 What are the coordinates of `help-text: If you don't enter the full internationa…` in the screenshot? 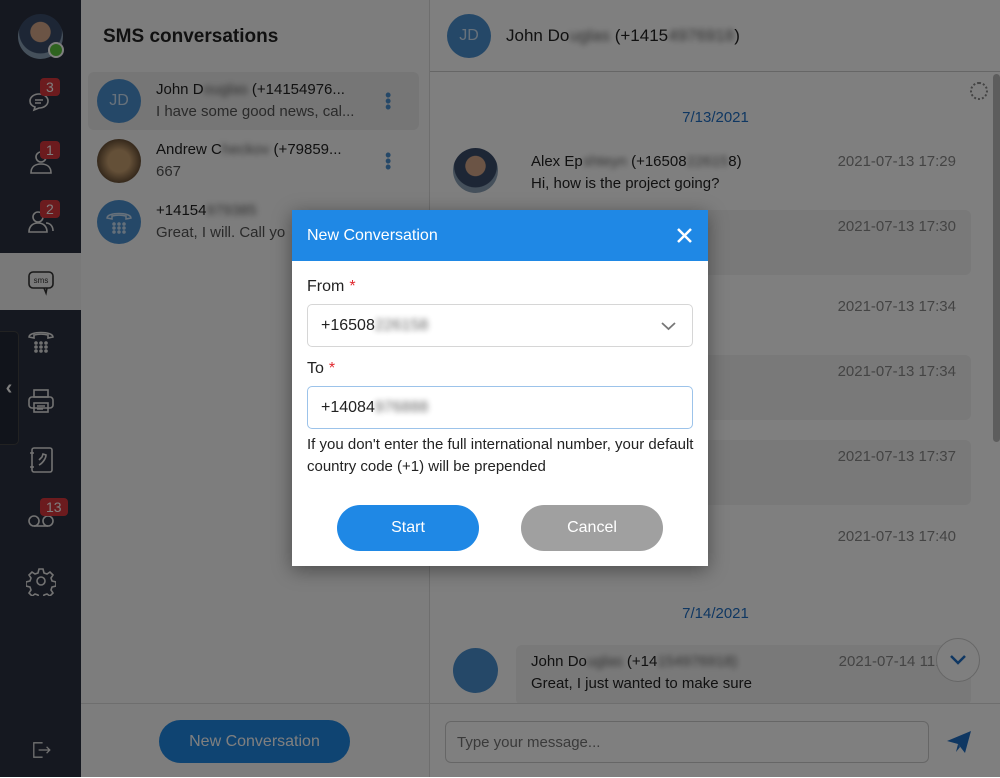 It's located at (500, 455).